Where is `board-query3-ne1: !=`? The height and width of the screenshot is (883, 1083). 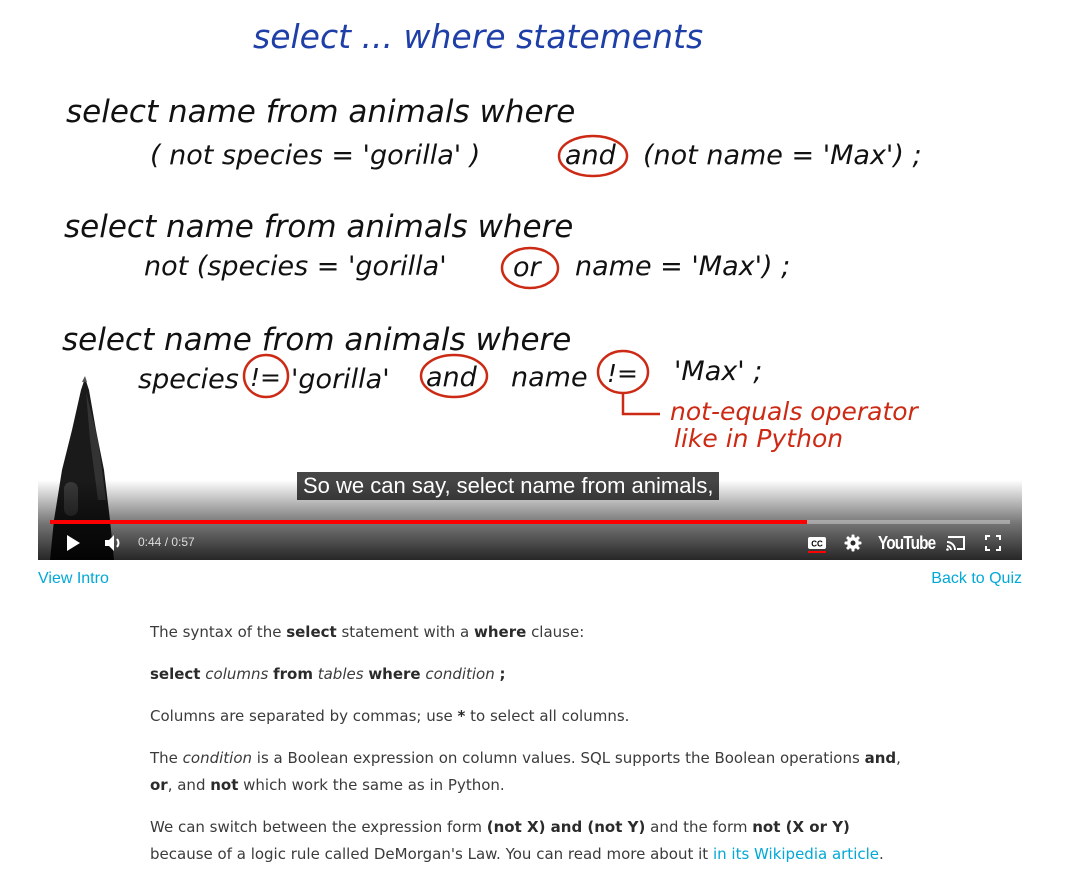
board-query3-ne1: != is located at coordinates (265, 377).